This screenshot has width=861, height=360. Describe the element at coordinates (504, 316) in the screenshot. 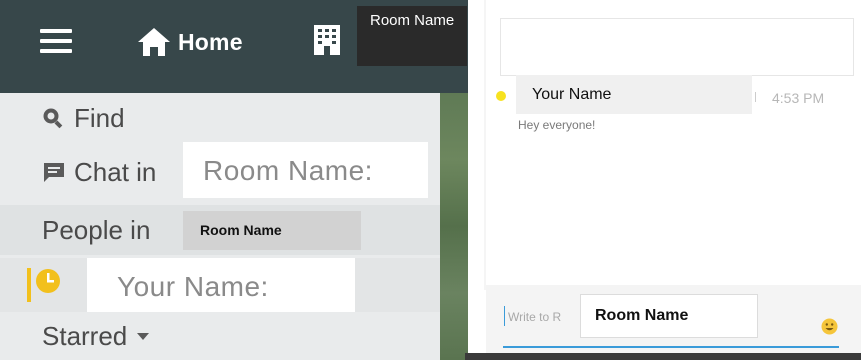

I see `text-cursor` at that location.